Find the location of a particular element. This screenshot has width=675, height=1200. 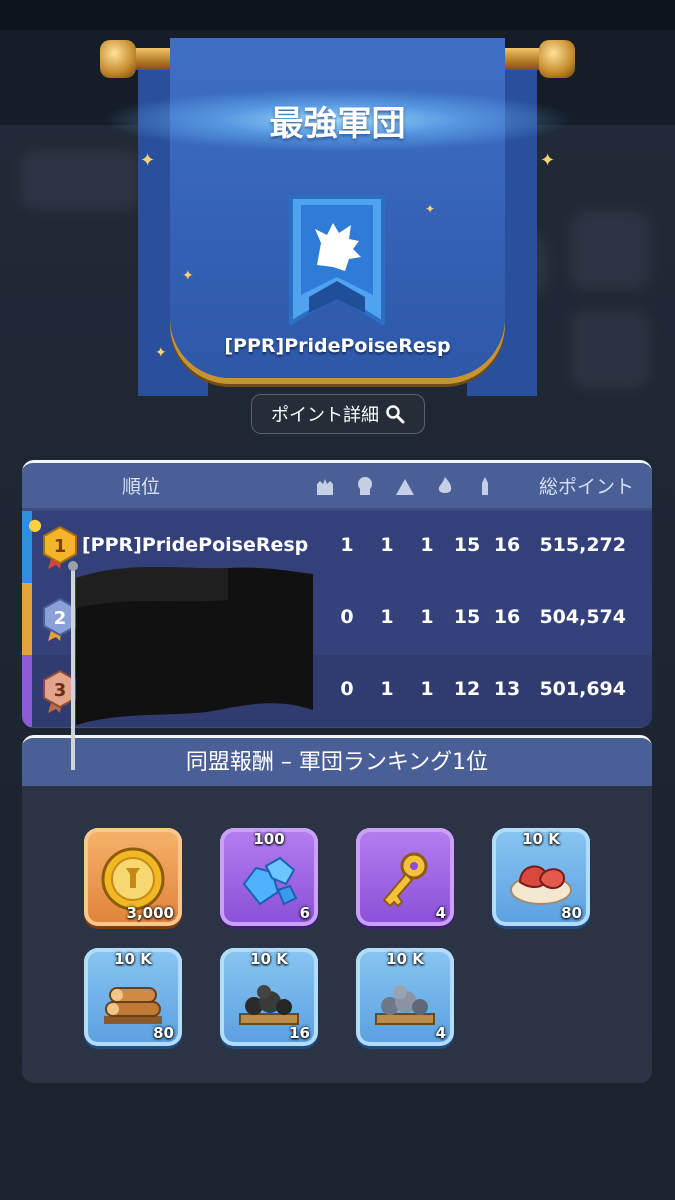

wolf-emblem-icon is located at coordinates (337, 260).